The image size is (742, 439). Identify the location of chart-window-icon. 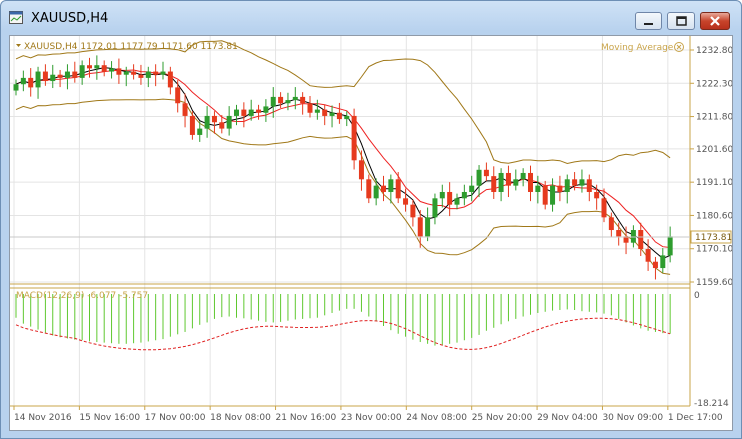
(16, 17).